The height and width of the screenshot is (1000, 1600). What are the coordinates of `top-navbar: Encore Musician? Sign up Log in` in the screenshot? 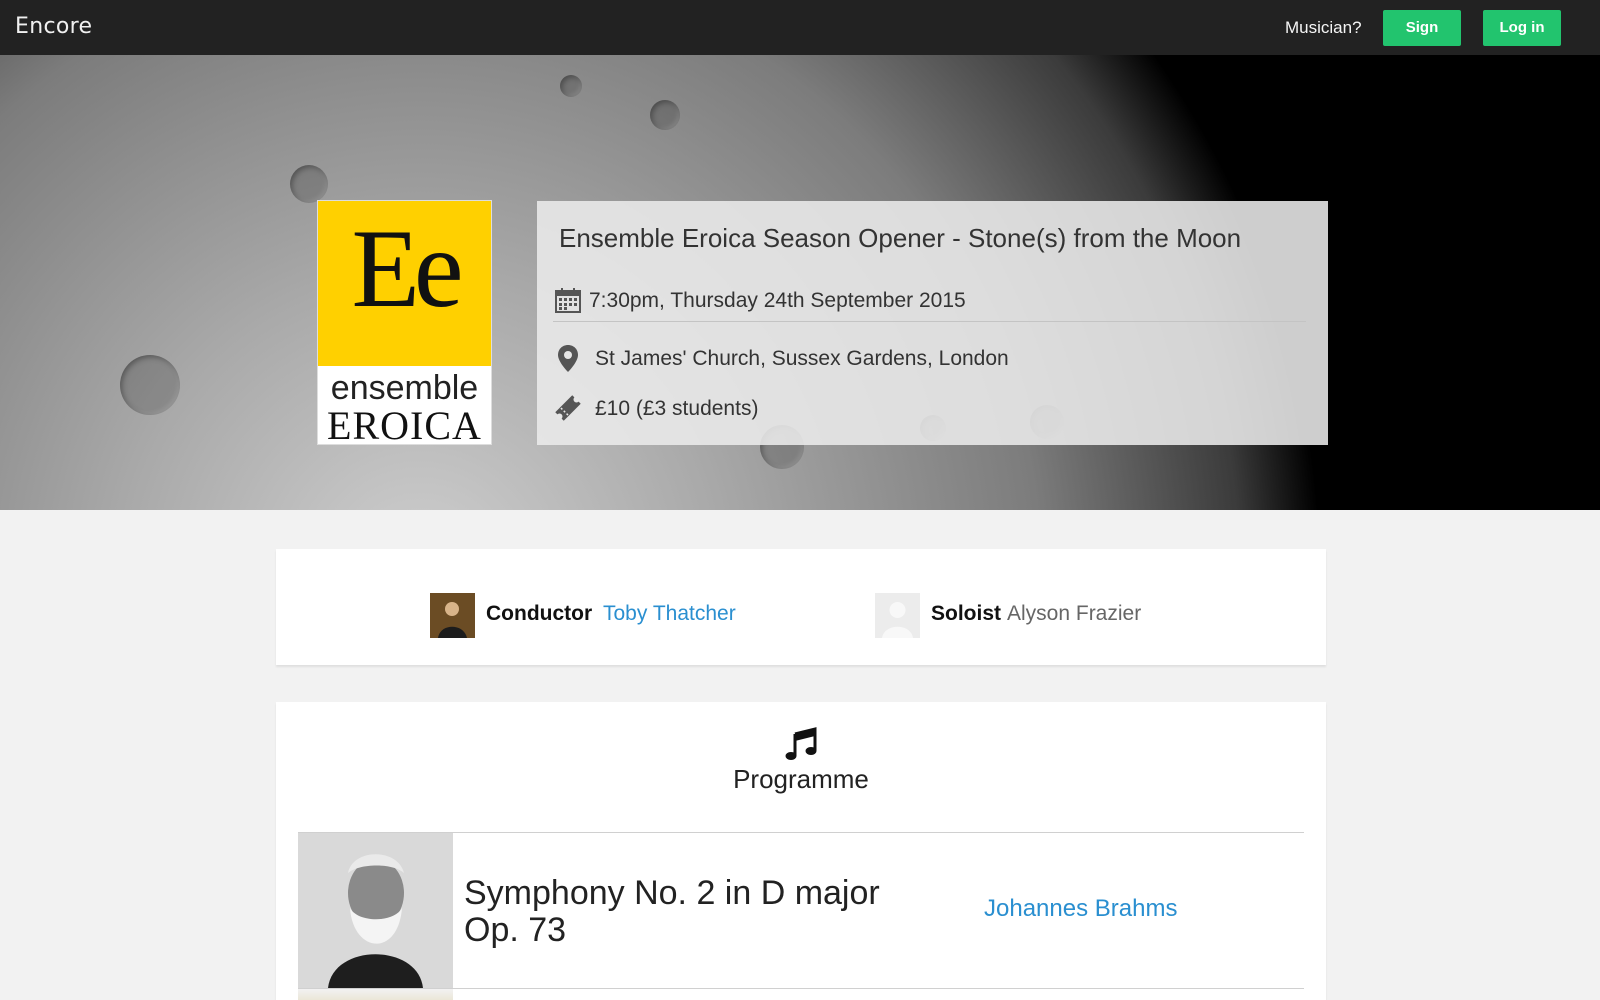 It's located at (800, 36).